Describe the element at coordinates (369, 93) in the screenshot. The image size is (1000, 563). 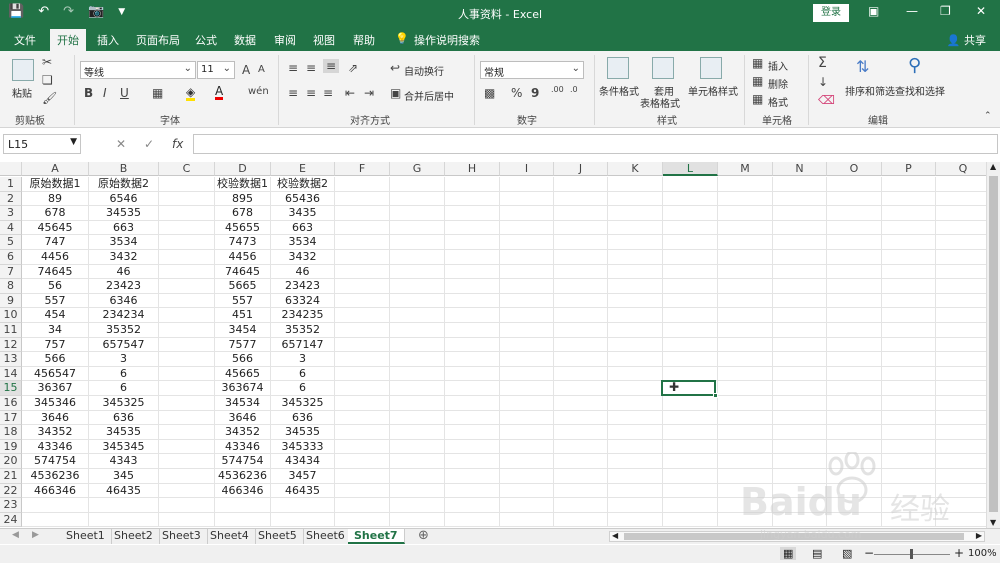
I see `increase-indent-icon: ⇥` at that location.